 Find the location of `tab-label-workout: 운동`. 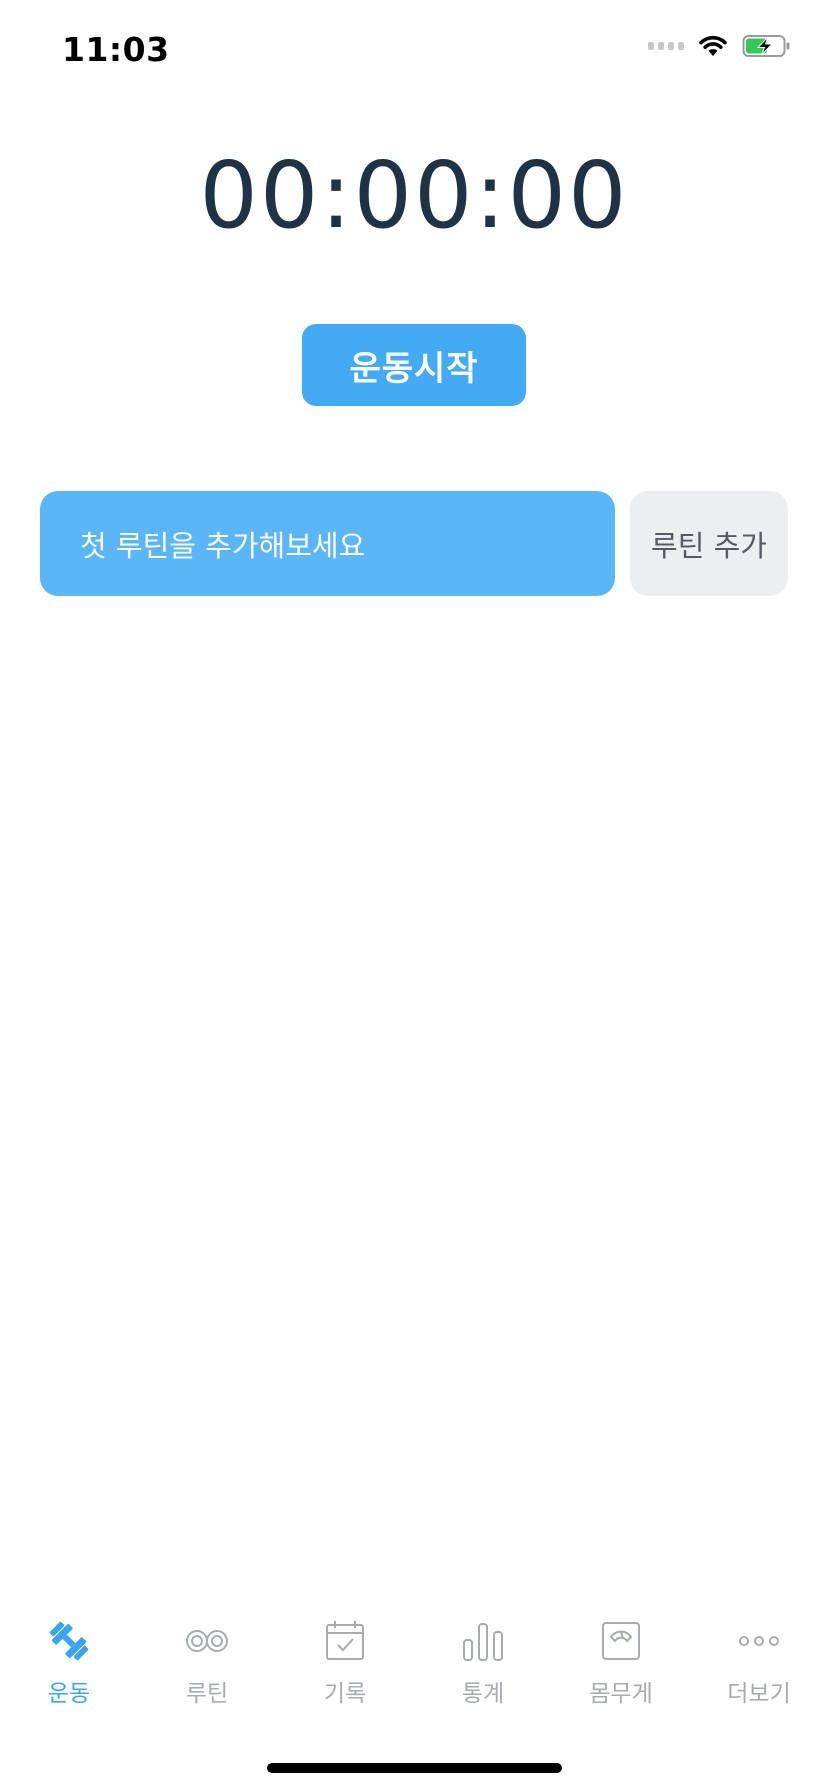

tab-label-workout: 운동 is located at coordinates (69, 1694).